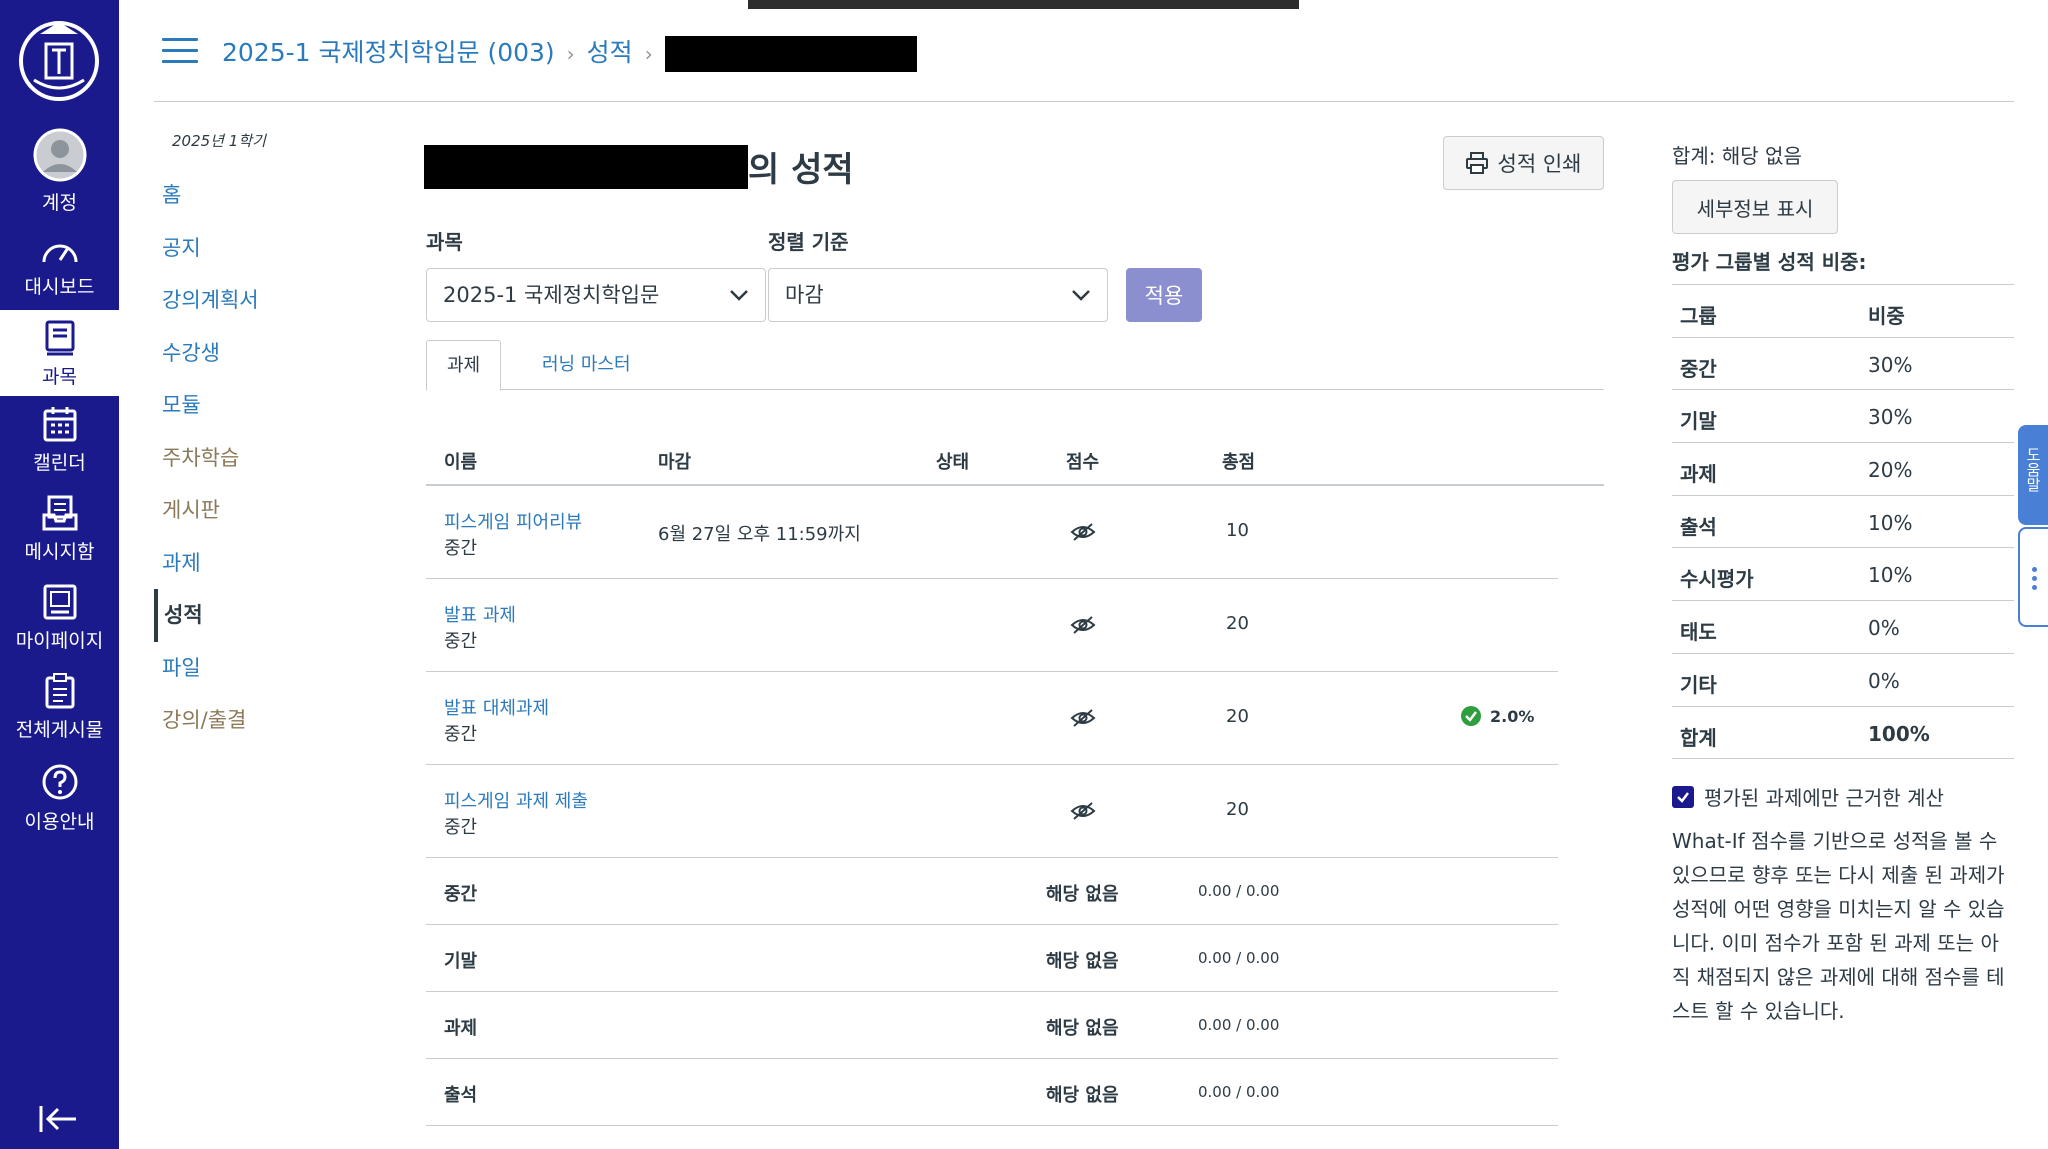 The width and height of the screenshot is (2048, 1149). What do you see at coordinates (1843, 311) in the screenshot?
I see `weights-header: 그룹 비중` at bounding box center [1843, 311].